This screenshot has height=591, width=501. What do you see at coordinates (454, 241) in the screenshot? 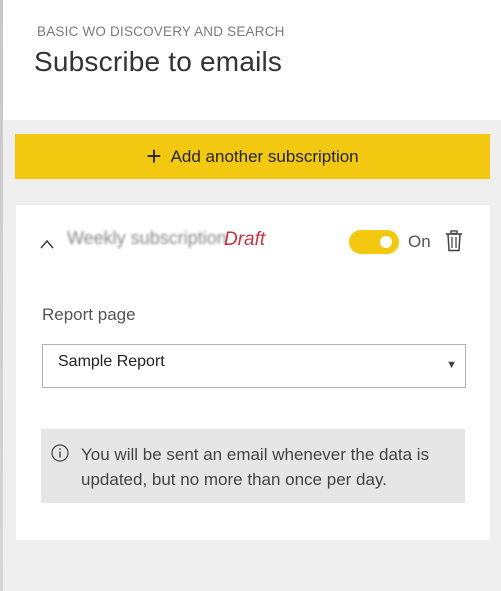
I see `trash-icon` at bounding box center [454, 241].